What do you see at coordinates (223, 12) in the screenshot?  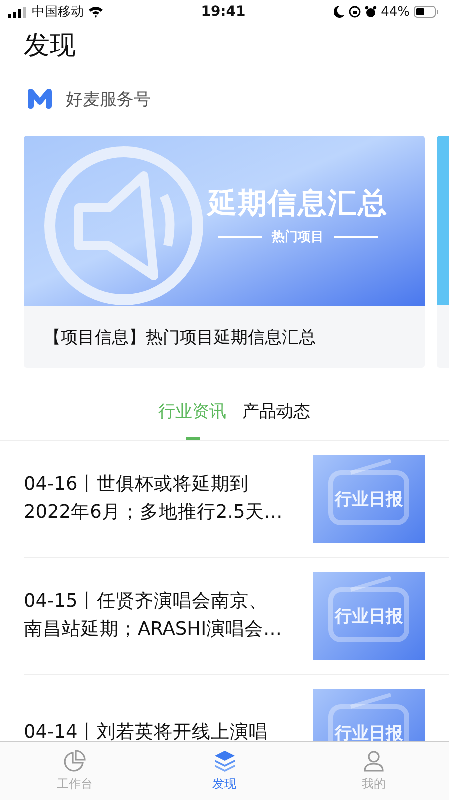 I see `clock-text: 19:41` at bounding box center [223, 12].